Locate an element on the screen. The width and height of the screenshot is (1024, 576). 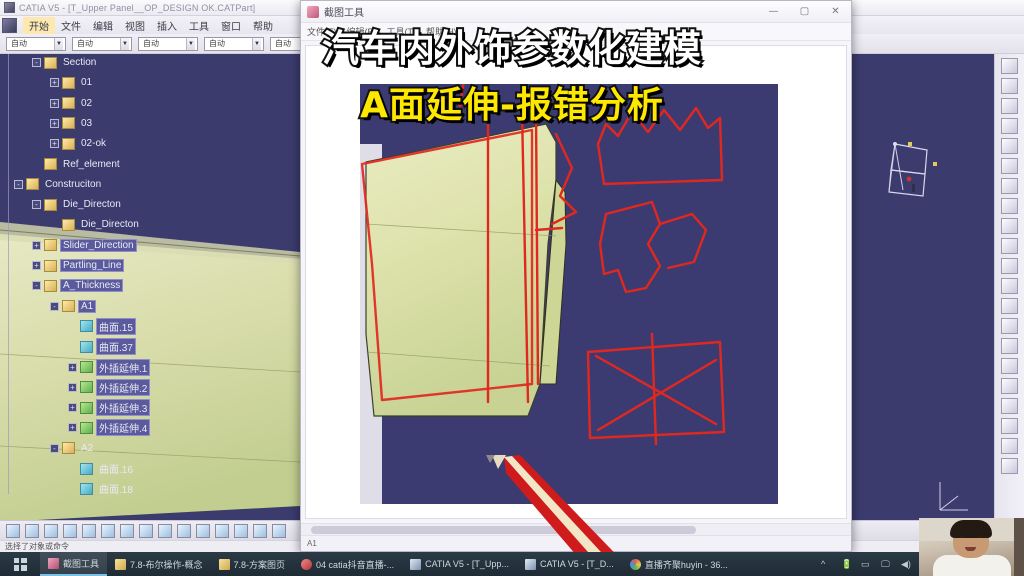
display-icon: ▭ is located at coordinates (866, 564).